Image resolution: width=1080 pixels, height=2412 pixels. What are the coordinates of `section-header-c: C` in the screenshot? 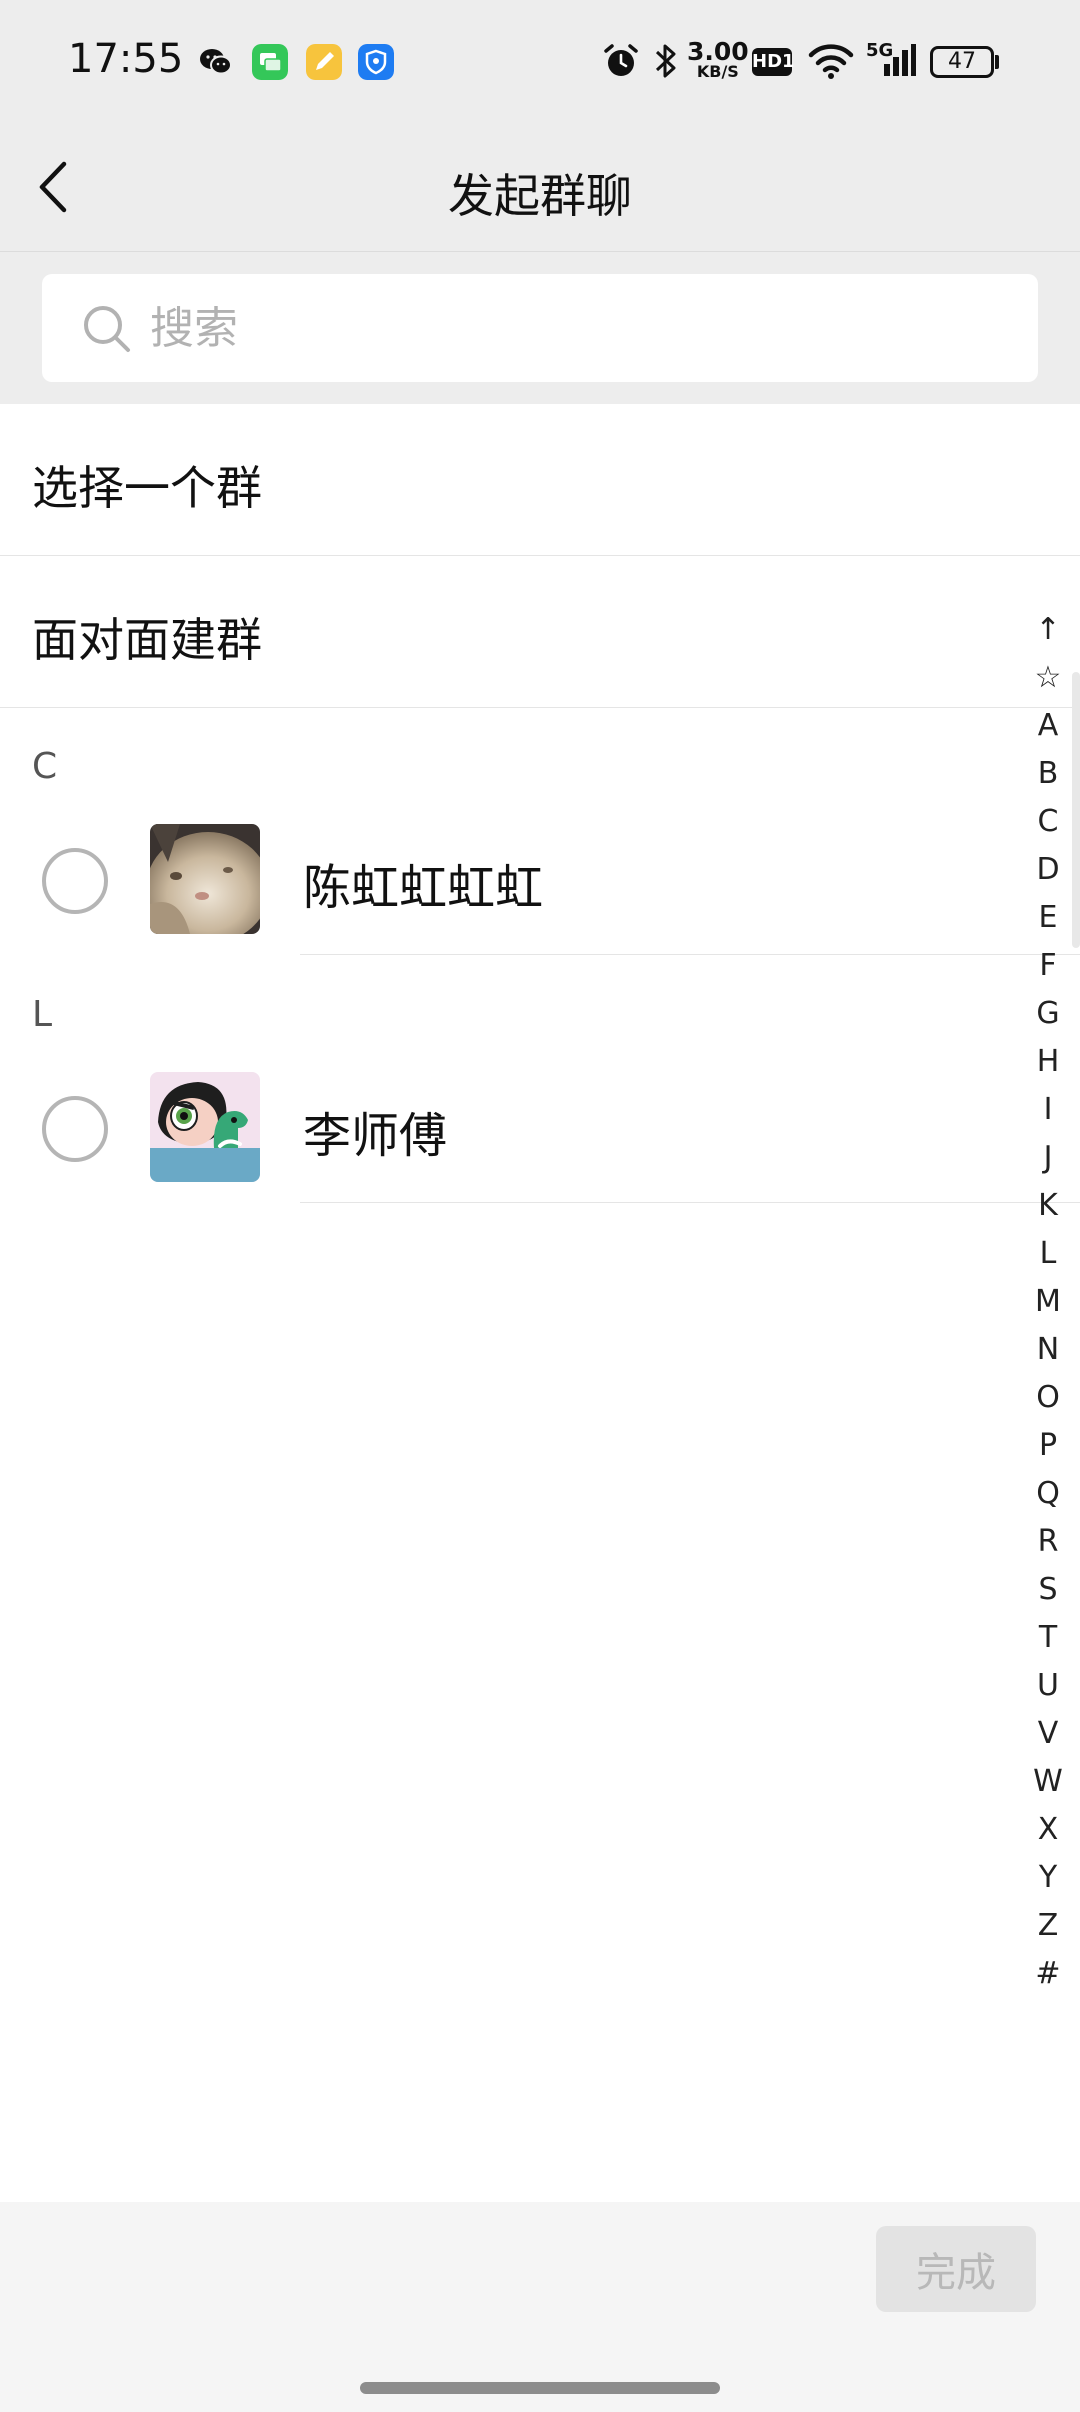 It's located at (45, 766).